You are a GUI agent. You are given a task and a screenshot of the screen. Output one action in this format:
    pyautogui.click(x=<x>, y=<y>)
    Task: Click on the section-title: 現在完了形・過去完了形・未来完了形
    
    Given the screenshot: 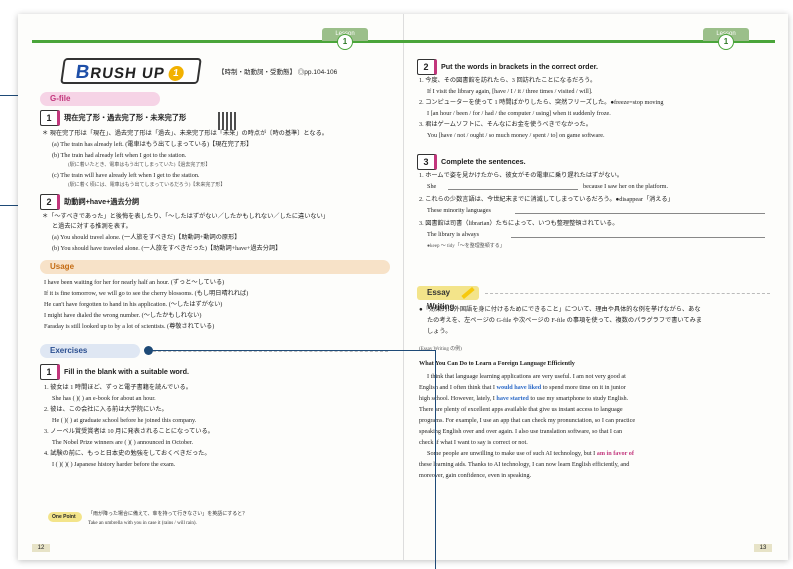 What is the action you would take?
    pyautogui.click(x=125, y=117)
    